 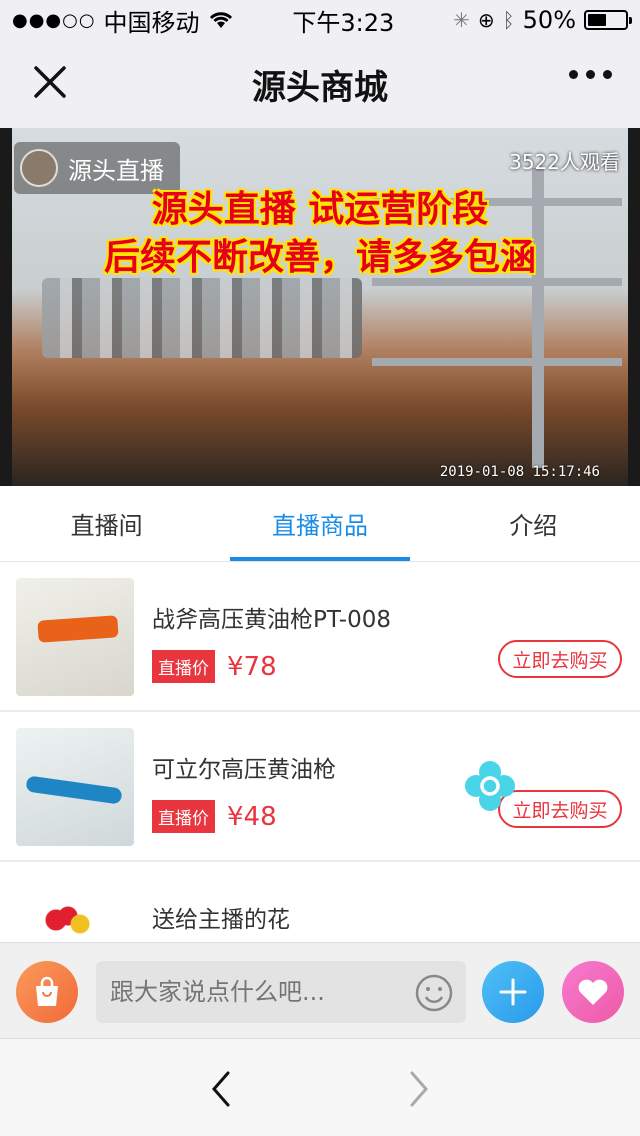 I want to click on status-bar: ●●●○○ 中国移动 下午3:23 ✳ ⊕ ᛒ 50%, so click(x=320, y=20).